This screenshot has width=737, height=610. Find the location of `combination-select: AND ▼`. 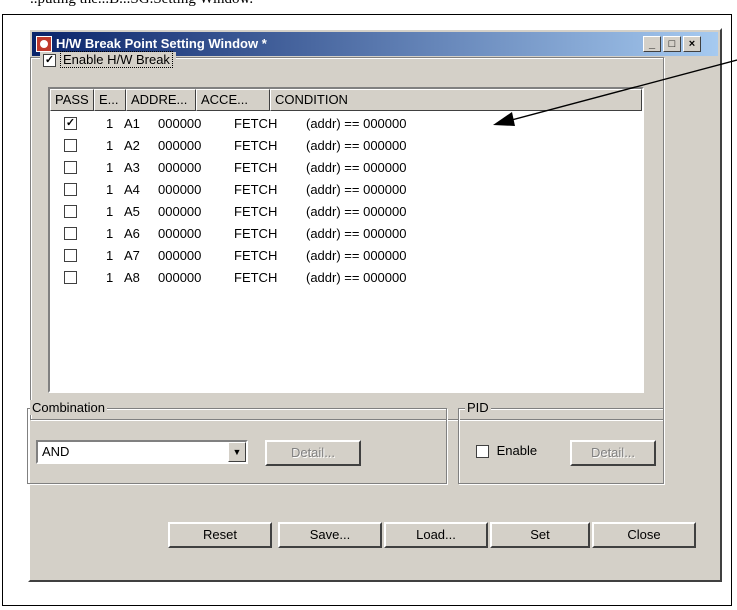

combination-select: AND ▼ is located at coordinates (142, 452).